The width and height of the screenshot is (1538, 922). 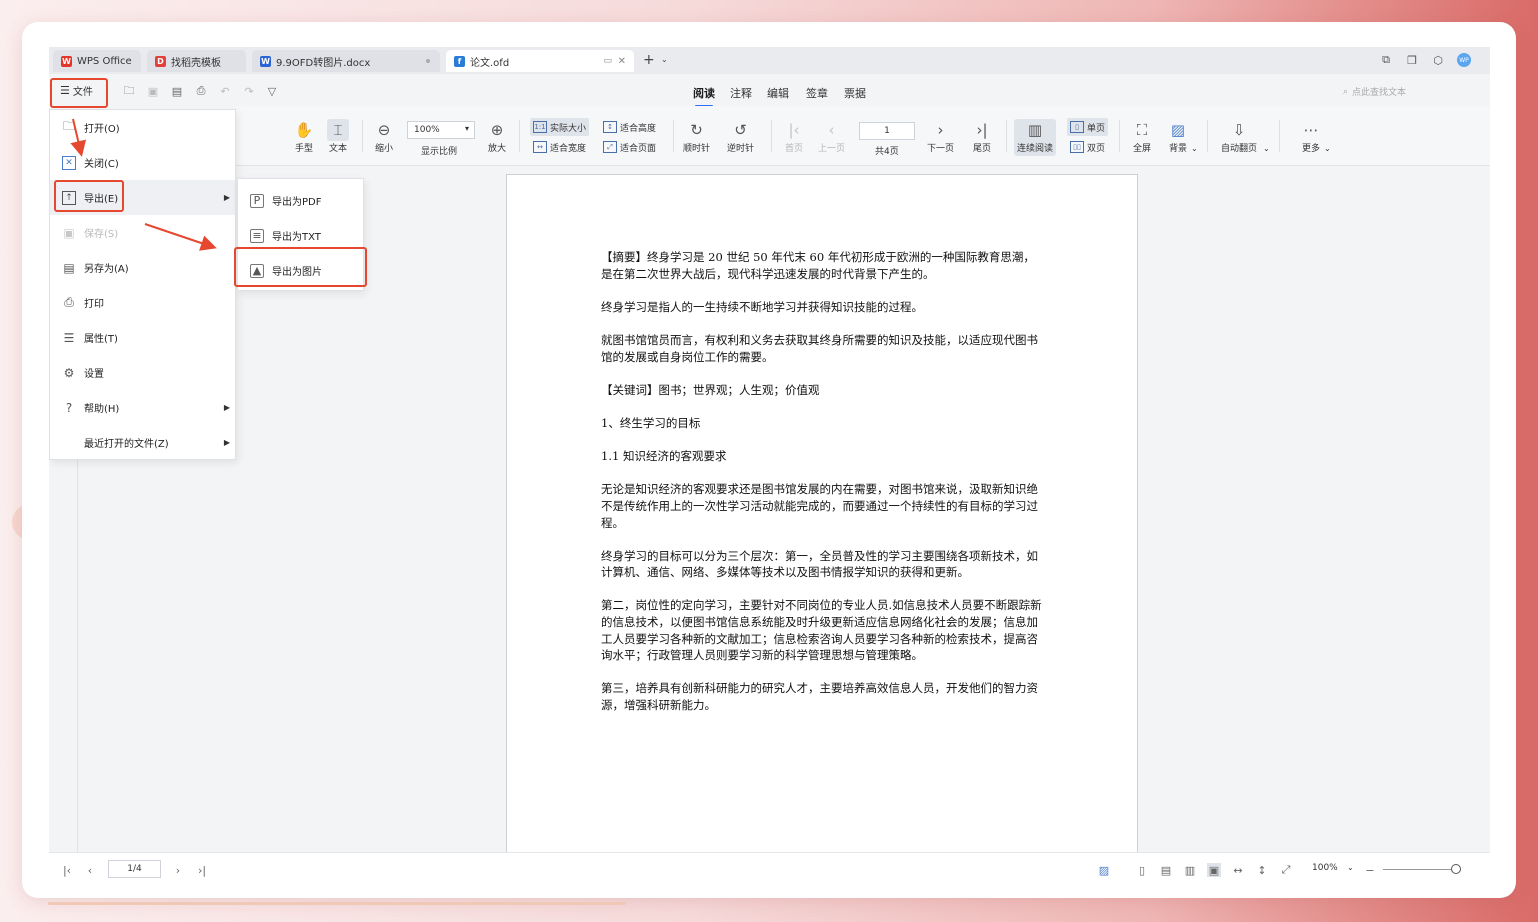 What do you see at coordinates (607, 61) in the screenshot?
I see `window-icon: ▭` at bounding box center [607, 61].